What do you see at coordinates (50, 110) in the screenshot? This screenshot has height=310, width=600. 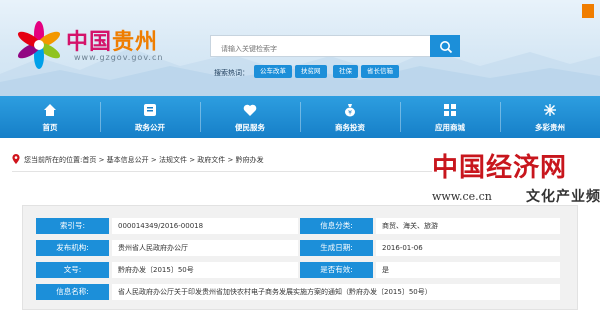 I see `home-icon` at bounding box center [50, 110].